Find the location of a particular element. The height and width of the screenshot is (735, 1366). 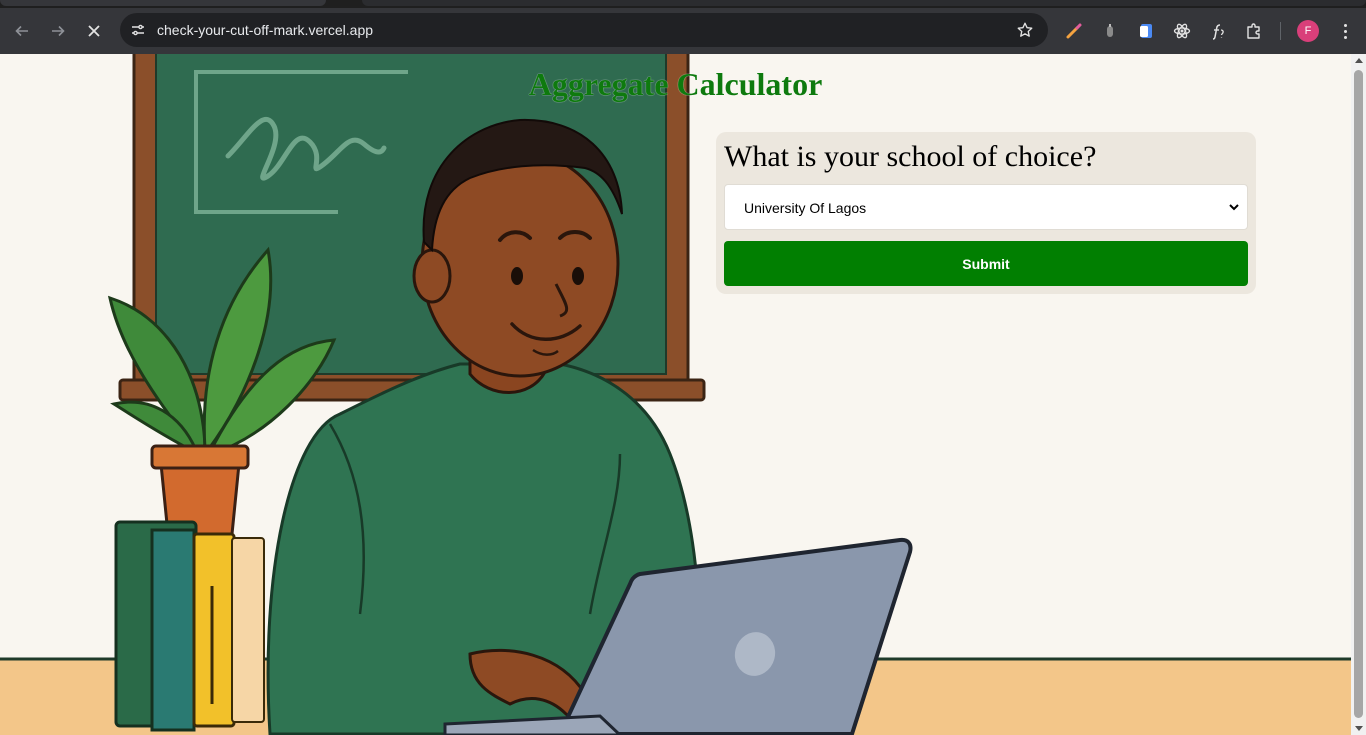

extensions-puzzle-icon is located at coordinates (1253, 31).